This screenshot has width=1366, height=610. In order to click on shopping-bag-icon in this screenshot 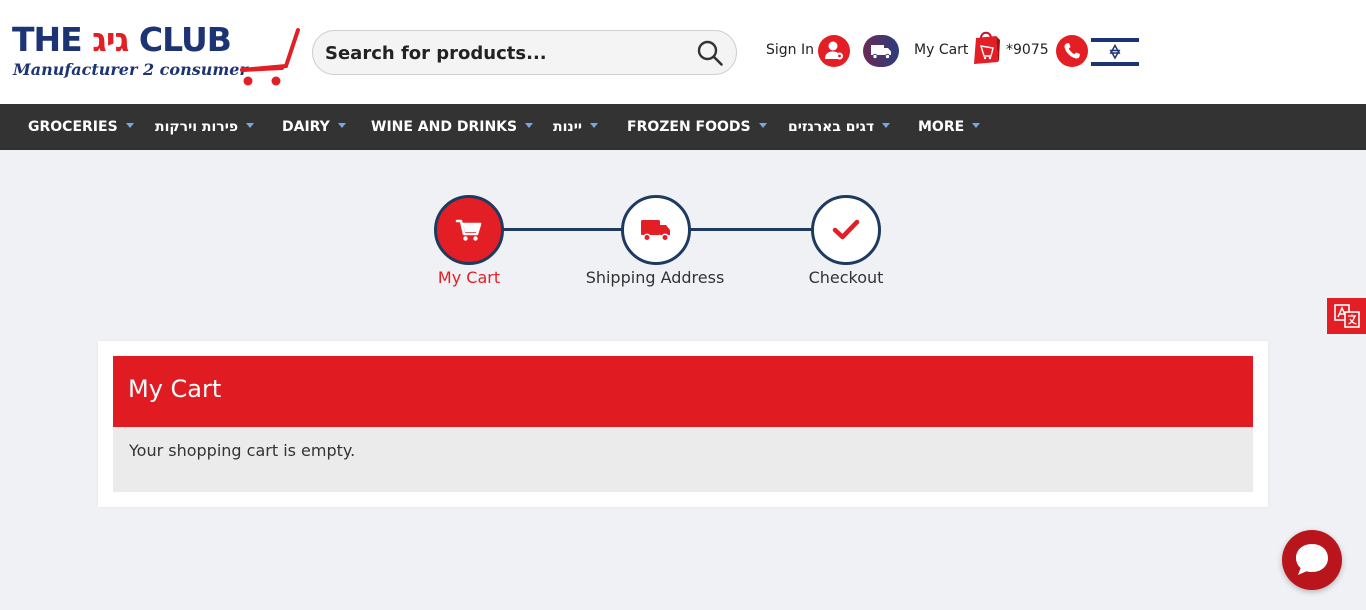, I will do `click(986, 46)`.